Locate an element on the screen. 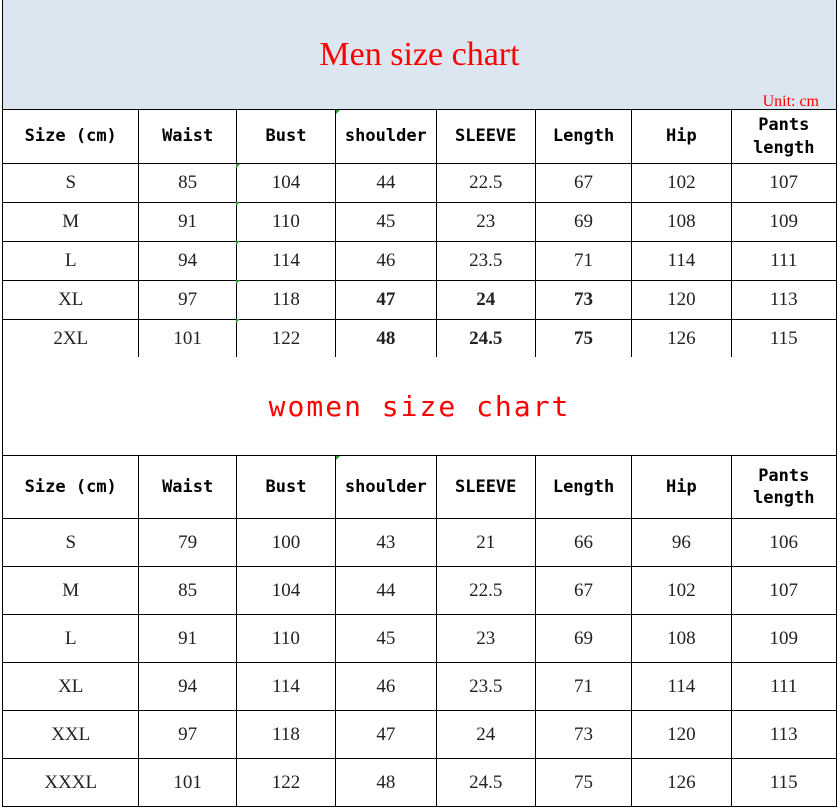 The image size is (839, 810). table-cell: 24 is located at coordinates (485, 300).